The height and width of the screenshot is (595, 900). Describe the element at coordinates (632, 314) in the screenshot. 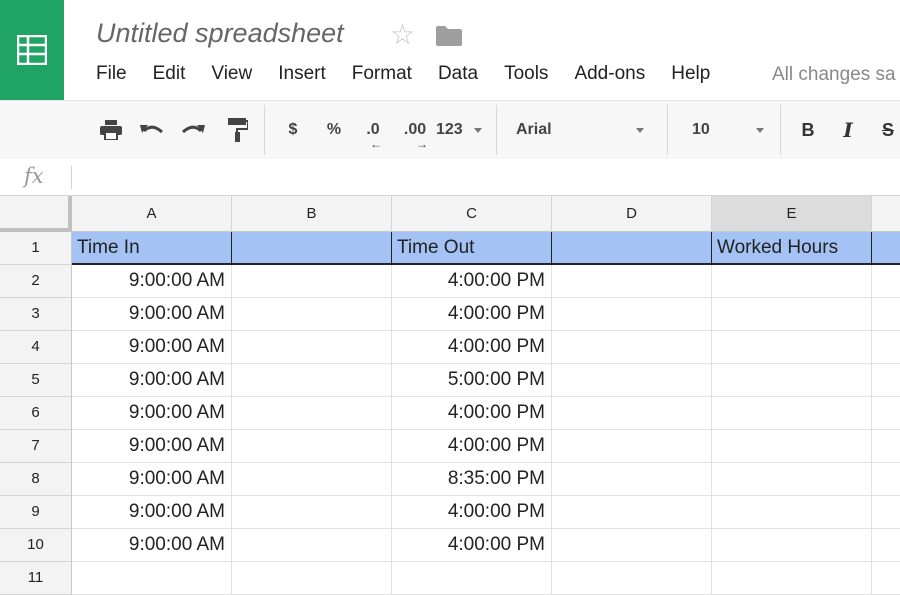

I see `cell-d3` at that location.